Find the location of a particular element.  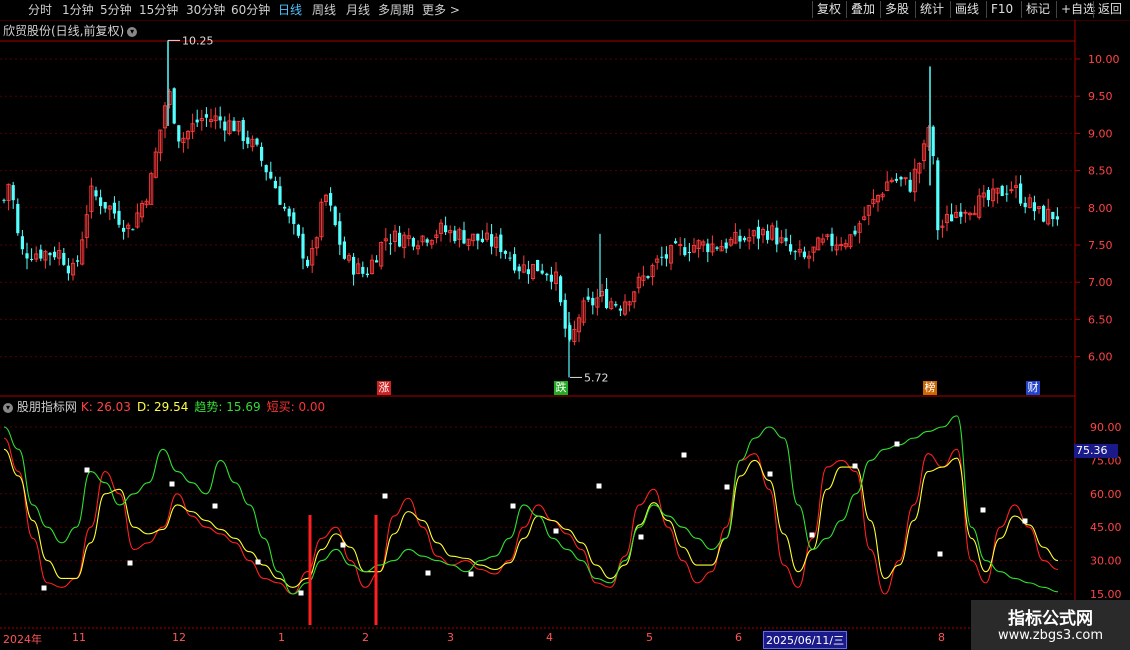

event-flag: 跌 is located at coordinates (561, 388).